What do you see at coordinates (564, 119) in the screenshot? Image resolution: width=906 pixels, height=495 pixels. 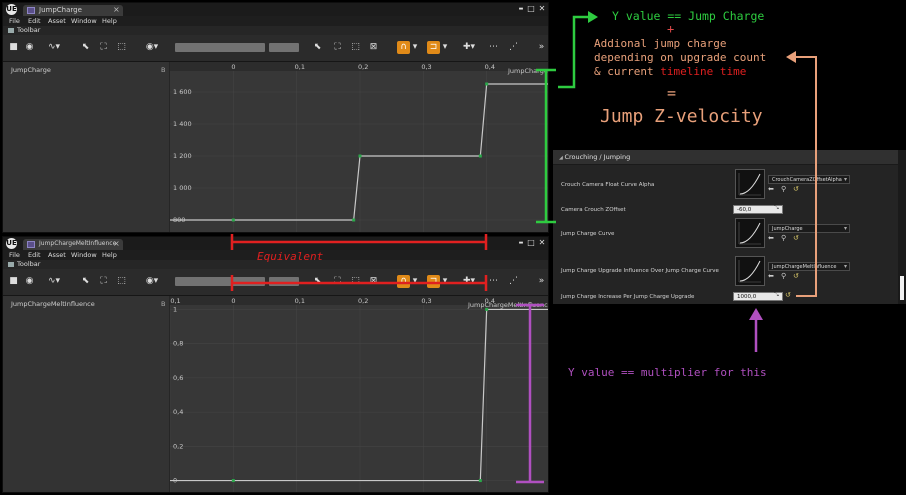 I see `green-bracket` at bounding box center [564, 119].